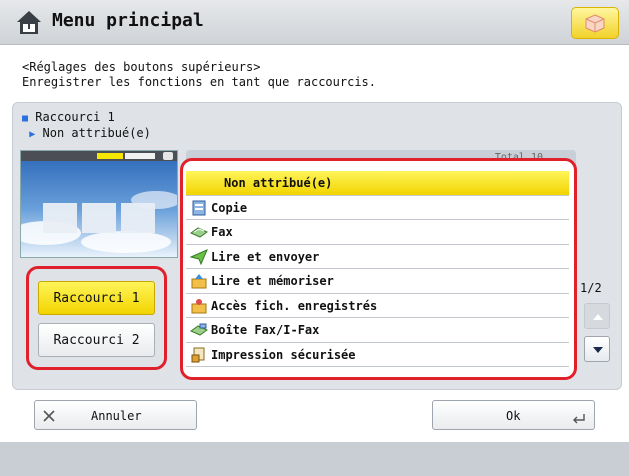 This screenshot has height=476, width=629. I want to click on list-item-unassigned: Non attribué(e), so click(377, 183).